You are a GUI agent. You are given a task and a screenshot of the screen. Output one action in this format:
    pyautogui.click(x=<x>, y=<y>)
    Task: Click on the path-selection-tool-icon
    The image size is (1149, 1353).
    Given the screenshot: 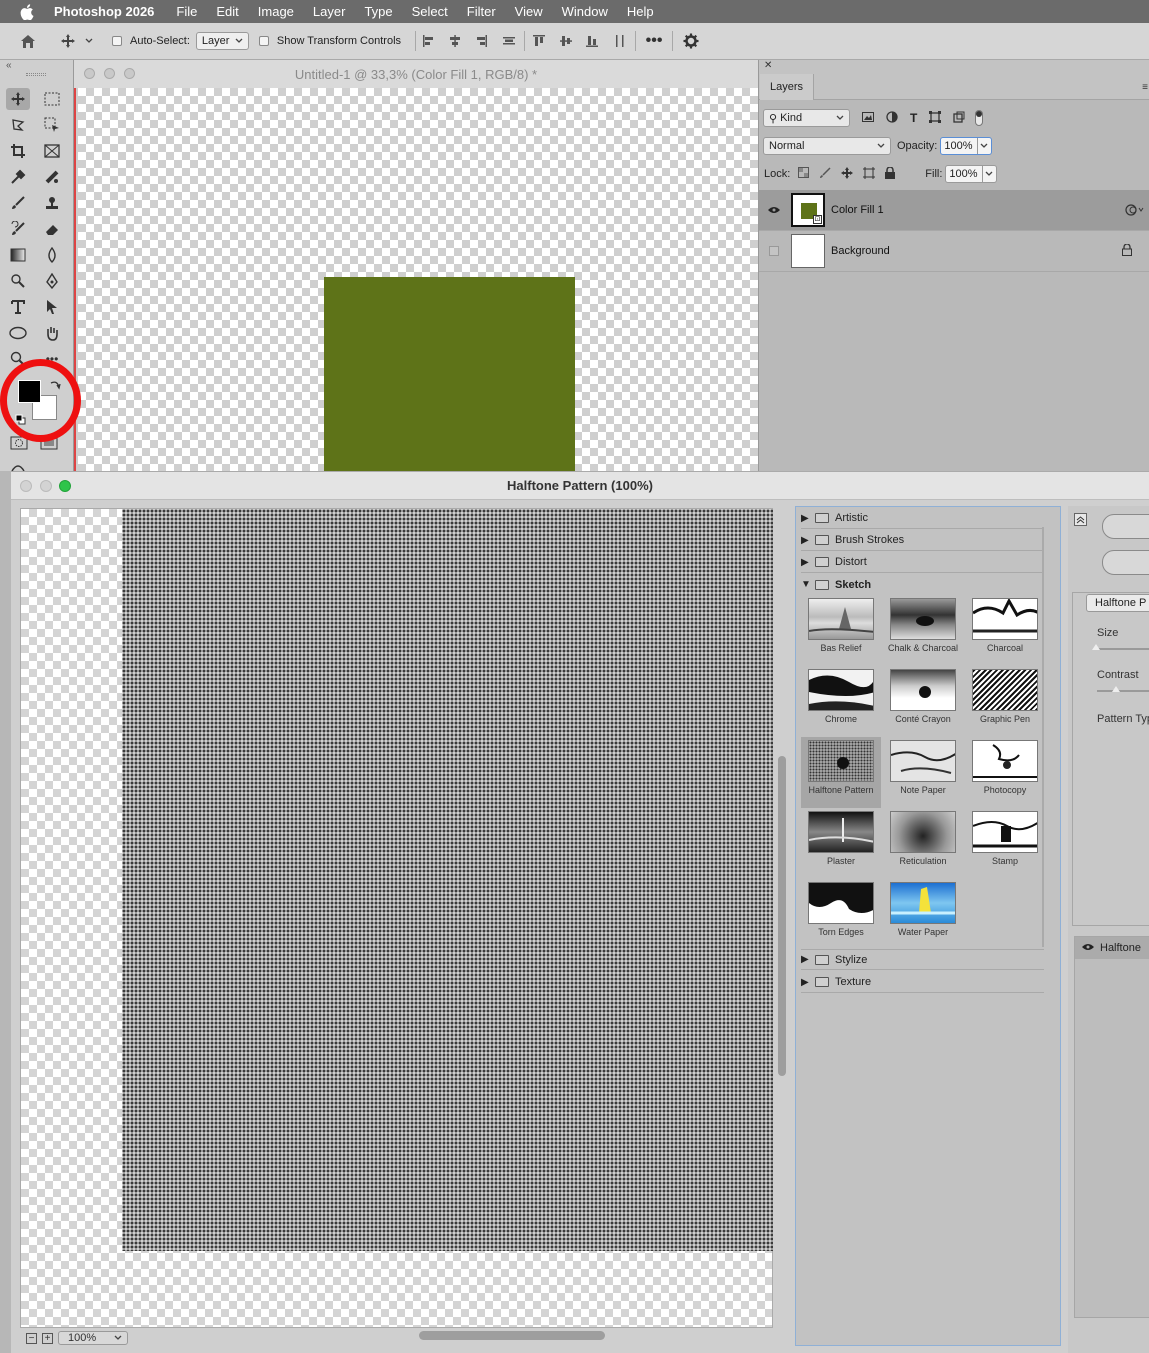 What is the action you would take?
    pyautogui.click(x=52, y=307)
    